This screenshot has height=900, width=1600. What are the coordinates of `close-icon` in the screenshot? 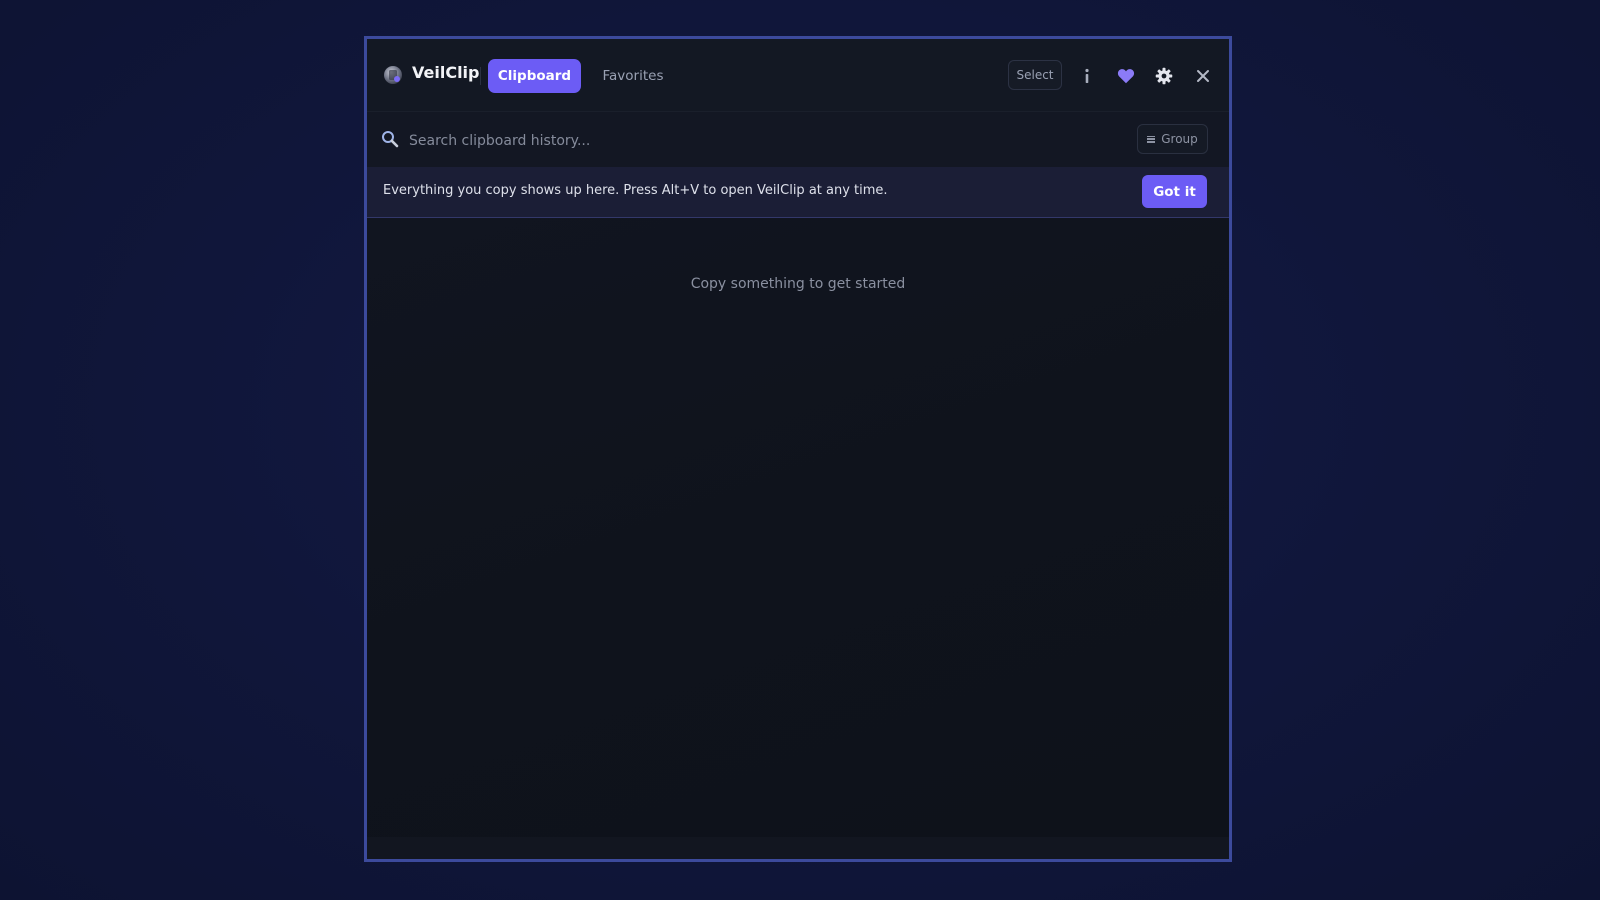 It's located at (1203, 76).